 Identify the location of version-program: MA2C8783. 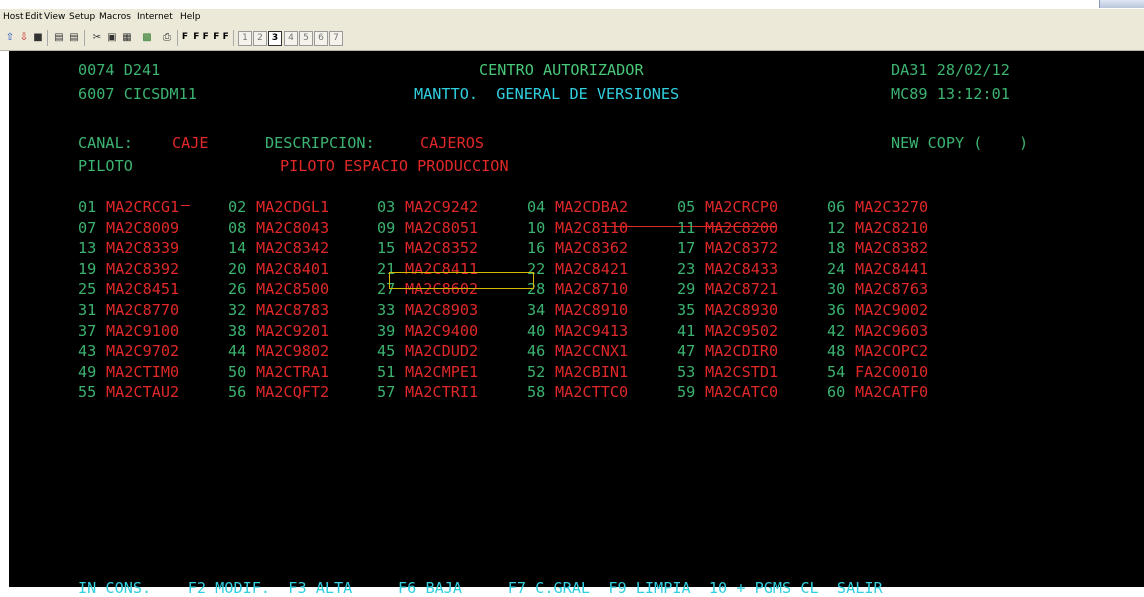
(292, 310).